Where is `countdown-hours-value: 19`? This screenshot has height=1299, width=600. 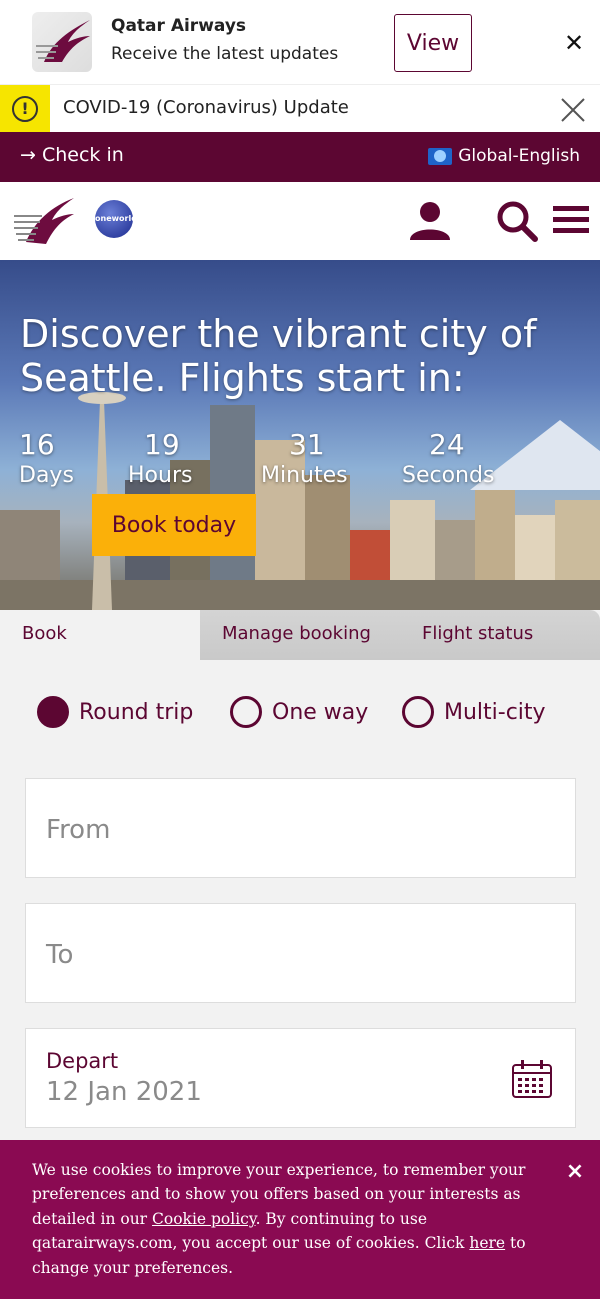 countdown-hours-value: 19 is located at coordinates (162, 444).